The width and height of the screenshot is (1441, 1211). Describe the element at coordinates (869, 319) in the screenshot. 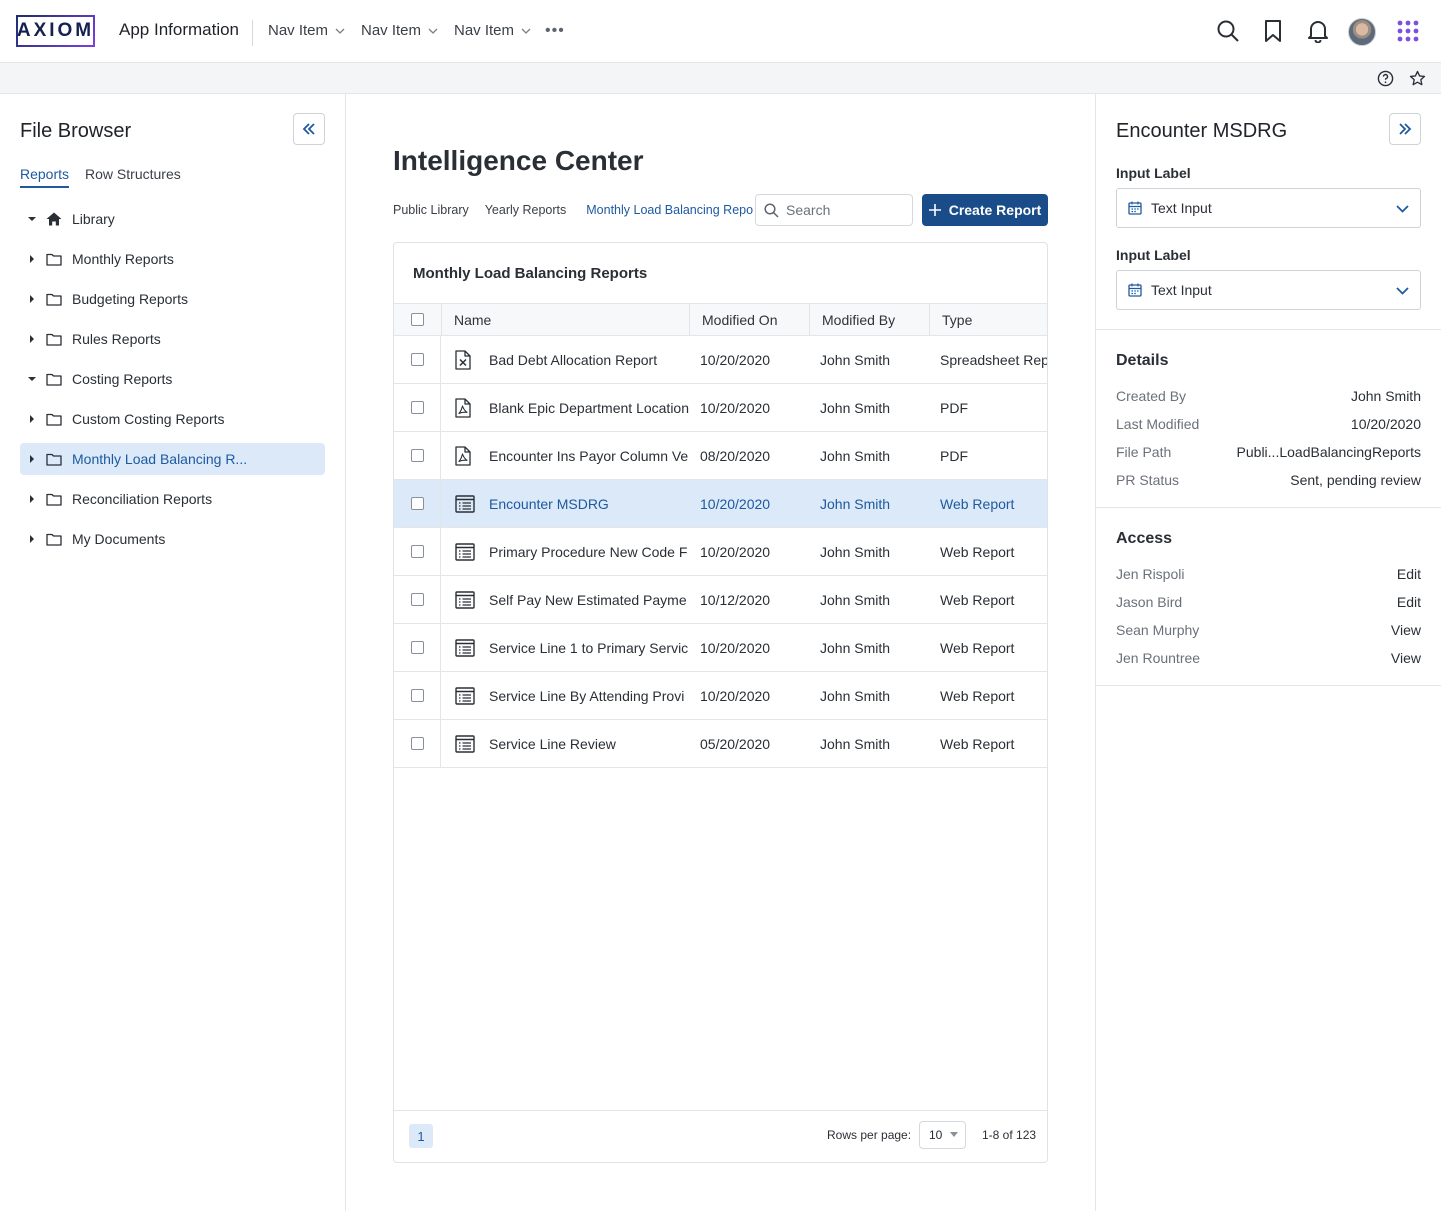

I see `column-header-modified-by: Modified By` at that location.